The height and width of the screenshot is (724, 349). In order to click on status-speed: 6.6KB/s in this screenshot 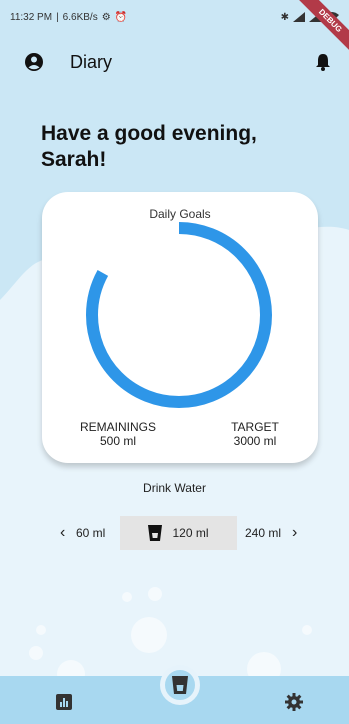, I will do `click(80, 17)`.